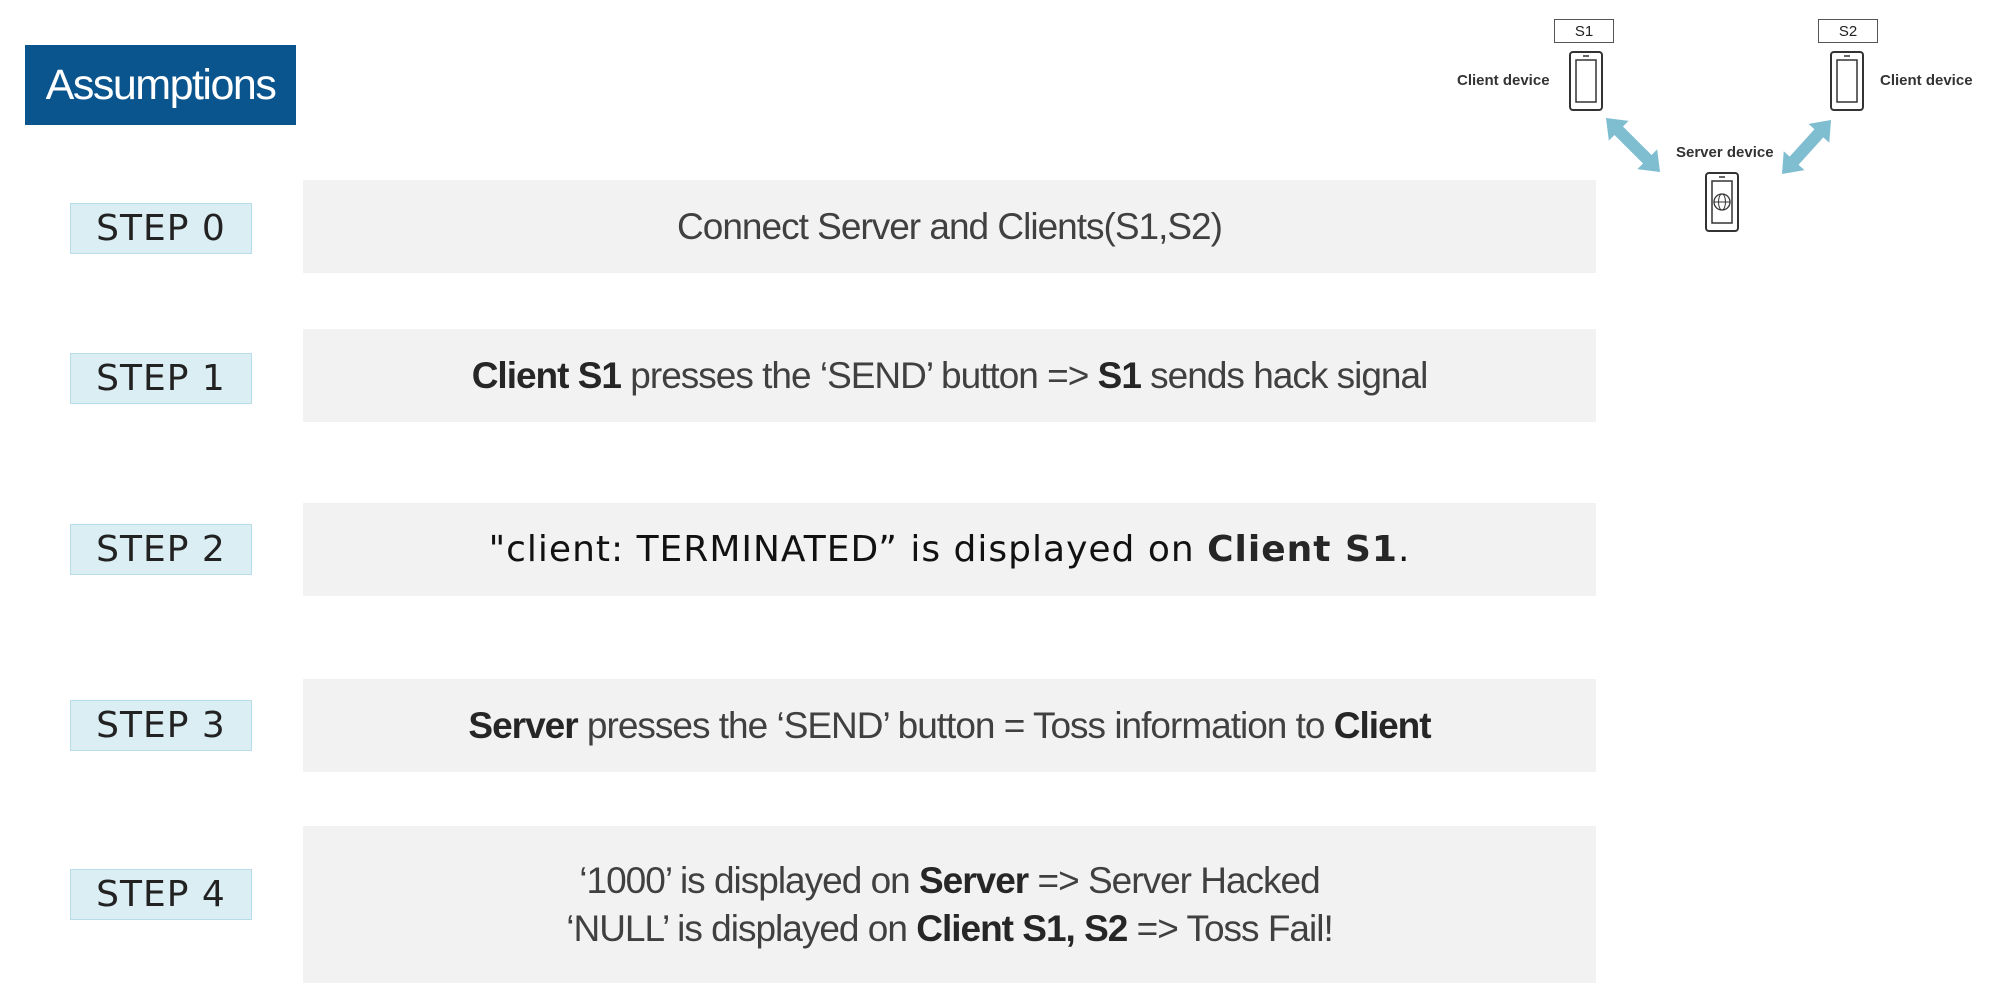 The image size is (2005, 997). Describe the element at coordinates (1719, 146) in the screenshot. I see `connection-arrows` at that location.